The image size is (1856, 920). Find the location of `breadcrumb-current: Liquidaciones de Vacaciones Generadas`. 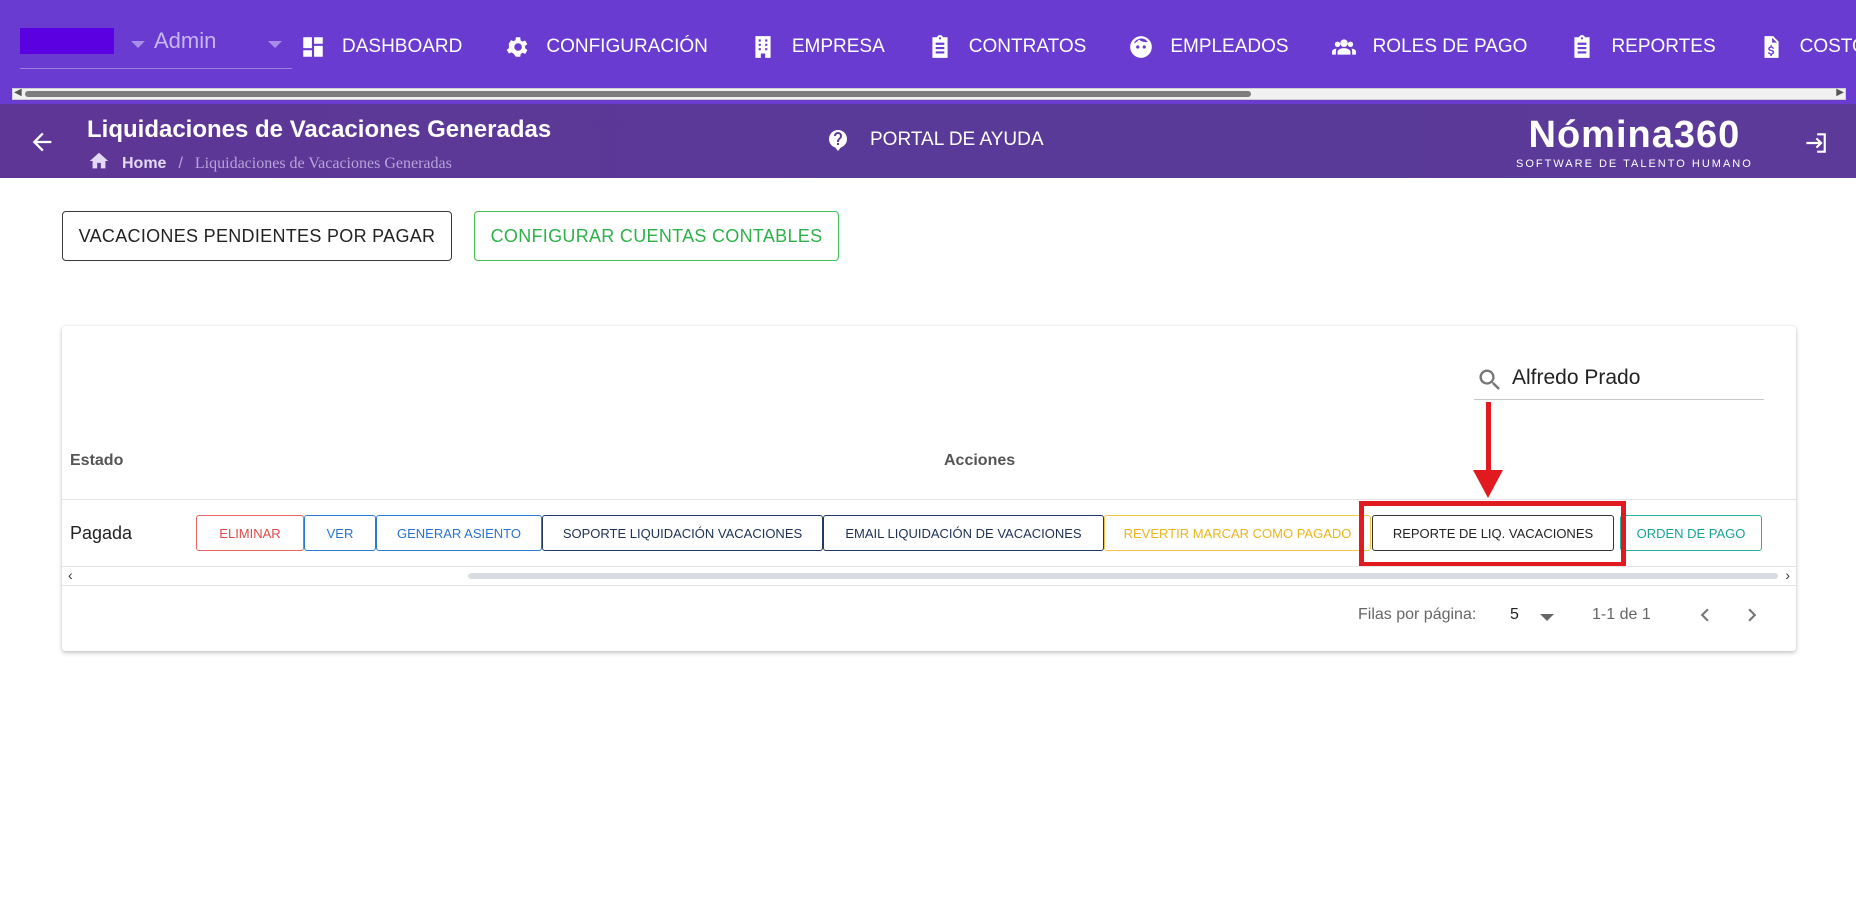

breadcrumb-current: Liquidaciones de Vacaciones Generadas is located at coordinates (323, 163).